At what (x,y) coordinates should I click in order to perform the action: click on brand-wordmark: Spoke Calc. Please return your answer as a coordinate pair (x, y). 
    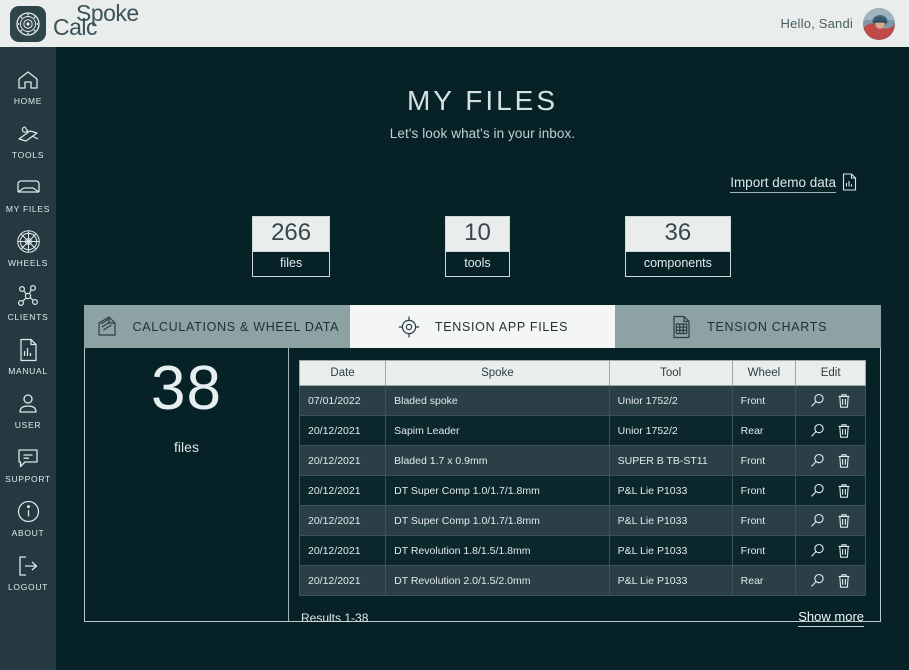
    Looking at the image, I should click on (96, 22).